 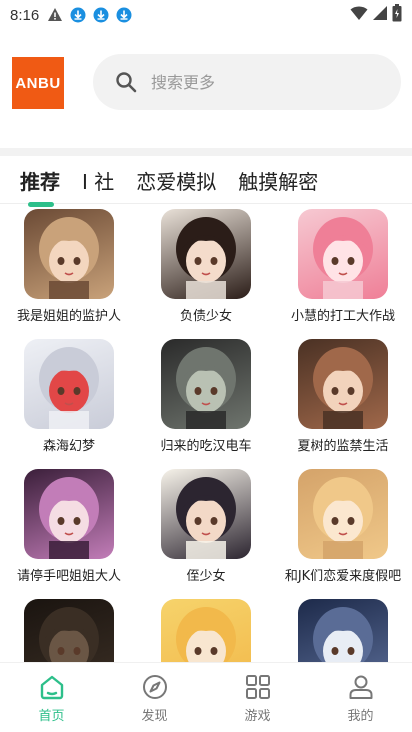 I want to click on tab-label: I 社, so click(x=98, y=182).